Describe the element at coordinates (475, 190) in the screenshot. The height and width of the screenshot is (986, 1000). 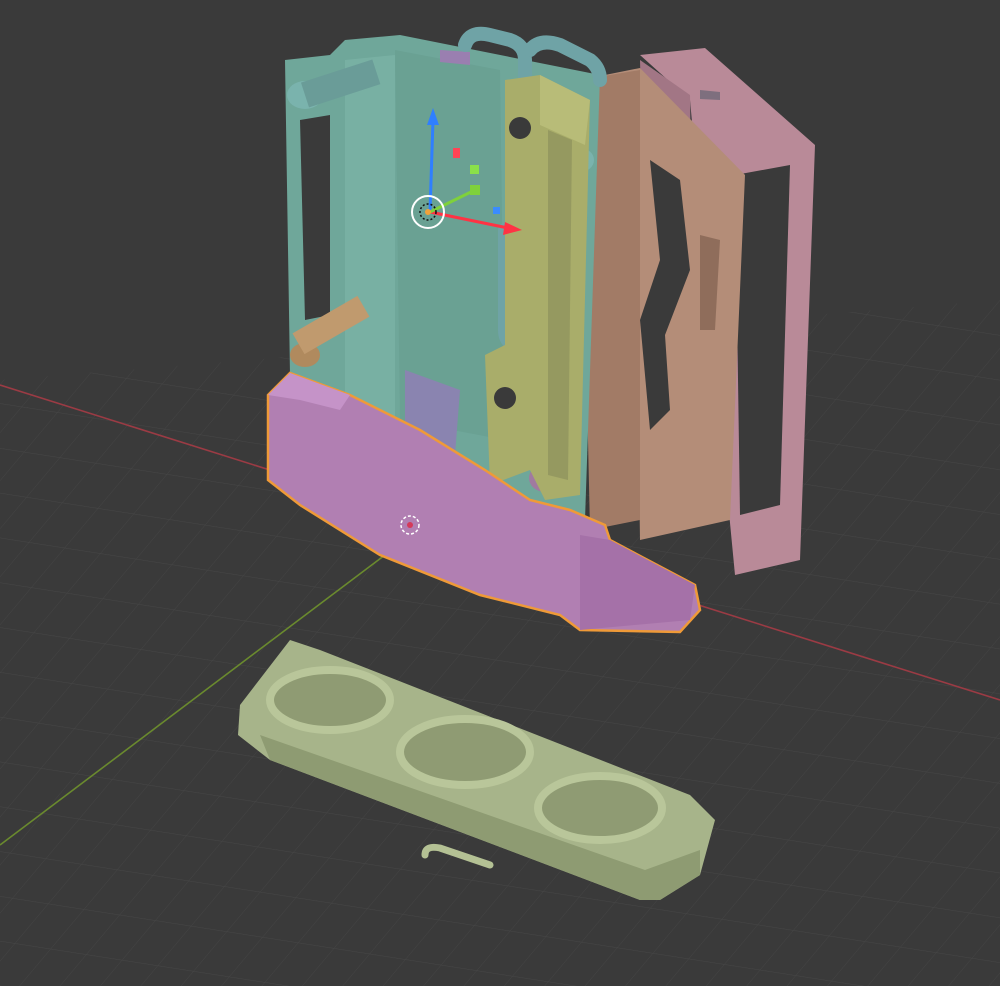
I see `gizmo-y-handle` at that location.